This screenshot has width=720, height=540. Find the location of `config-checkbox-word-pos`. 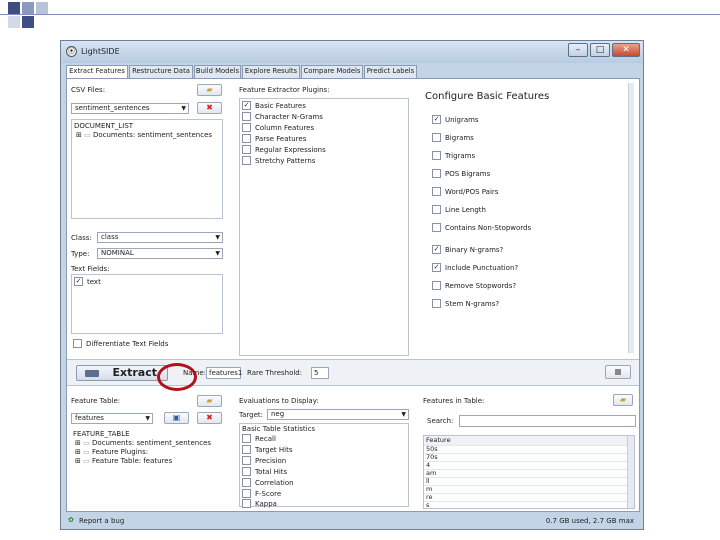

config-checkbox-word-pos is located at coordinates (436, 191).